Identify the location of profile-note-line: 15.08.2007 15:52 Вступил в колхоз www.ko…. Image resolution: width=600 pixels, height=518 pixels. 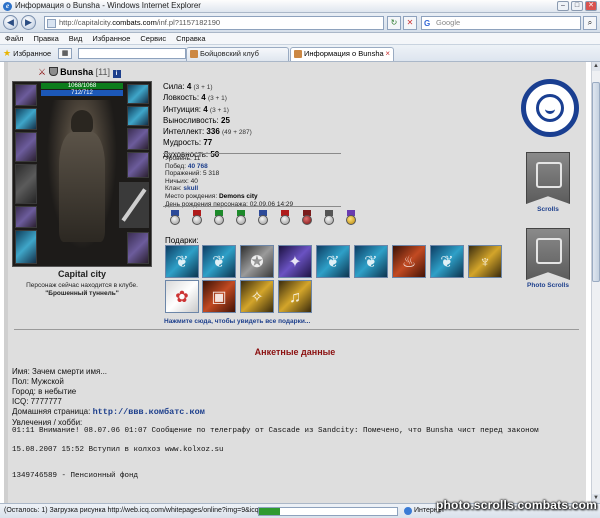
(118, 450).